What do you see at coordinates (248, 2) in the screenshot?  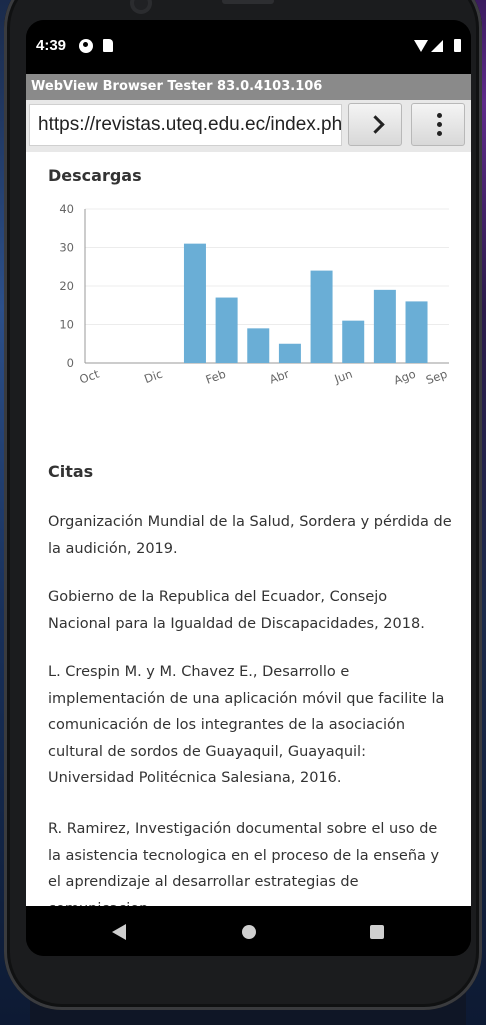 I see `earpiece-speaker` at bounding box center [248, 2].